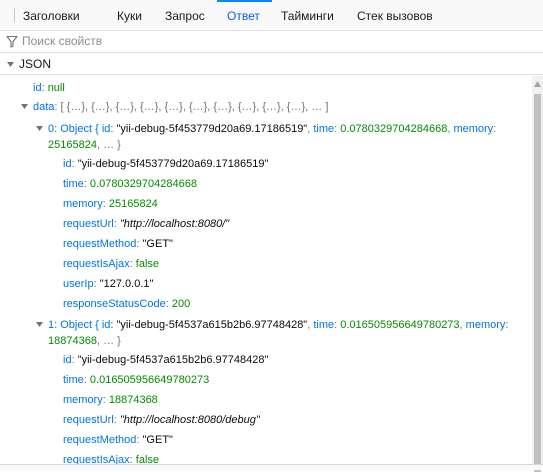  I want to click on object-summary-time: 0.0780329704284668, so click(394, 129).